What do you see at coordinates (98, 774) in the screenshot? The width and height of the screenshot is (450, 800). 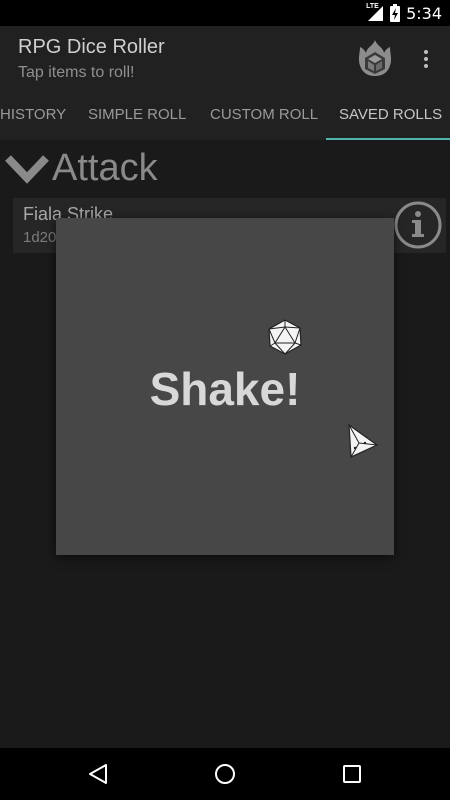 I see `back-icon` at bounding box center [98, 774].